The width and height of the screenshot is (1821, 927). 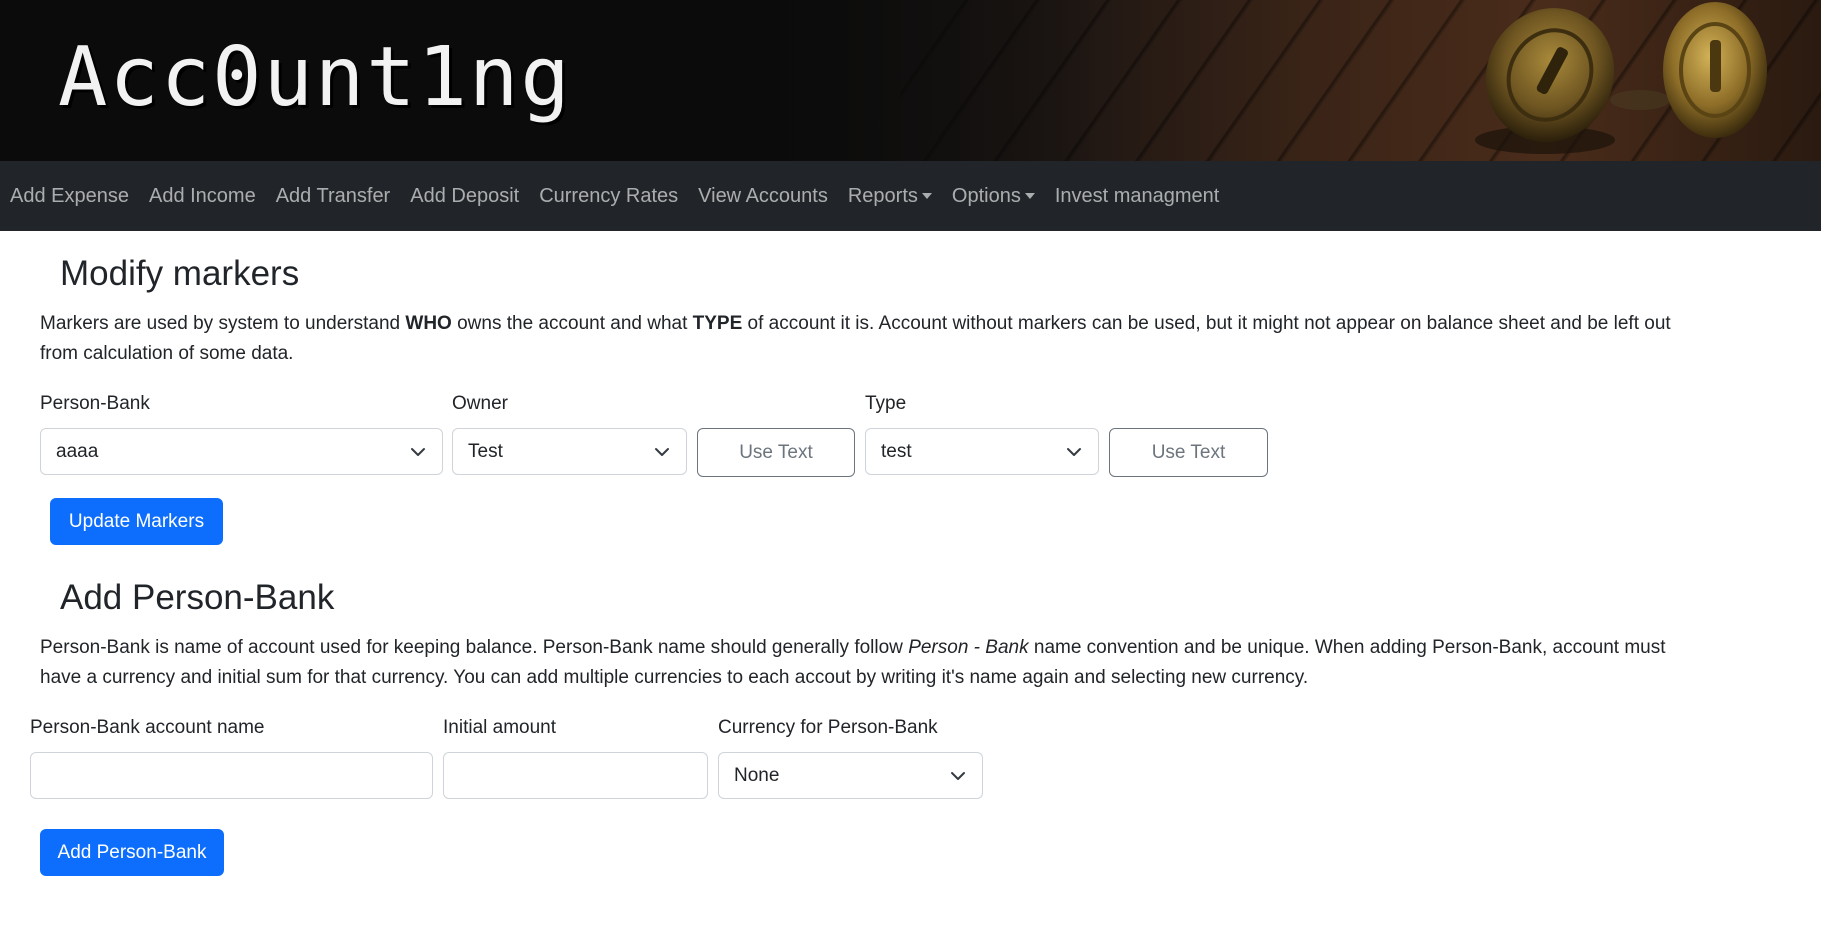 I want to click on coins-image, so click(x=1621, y=78).